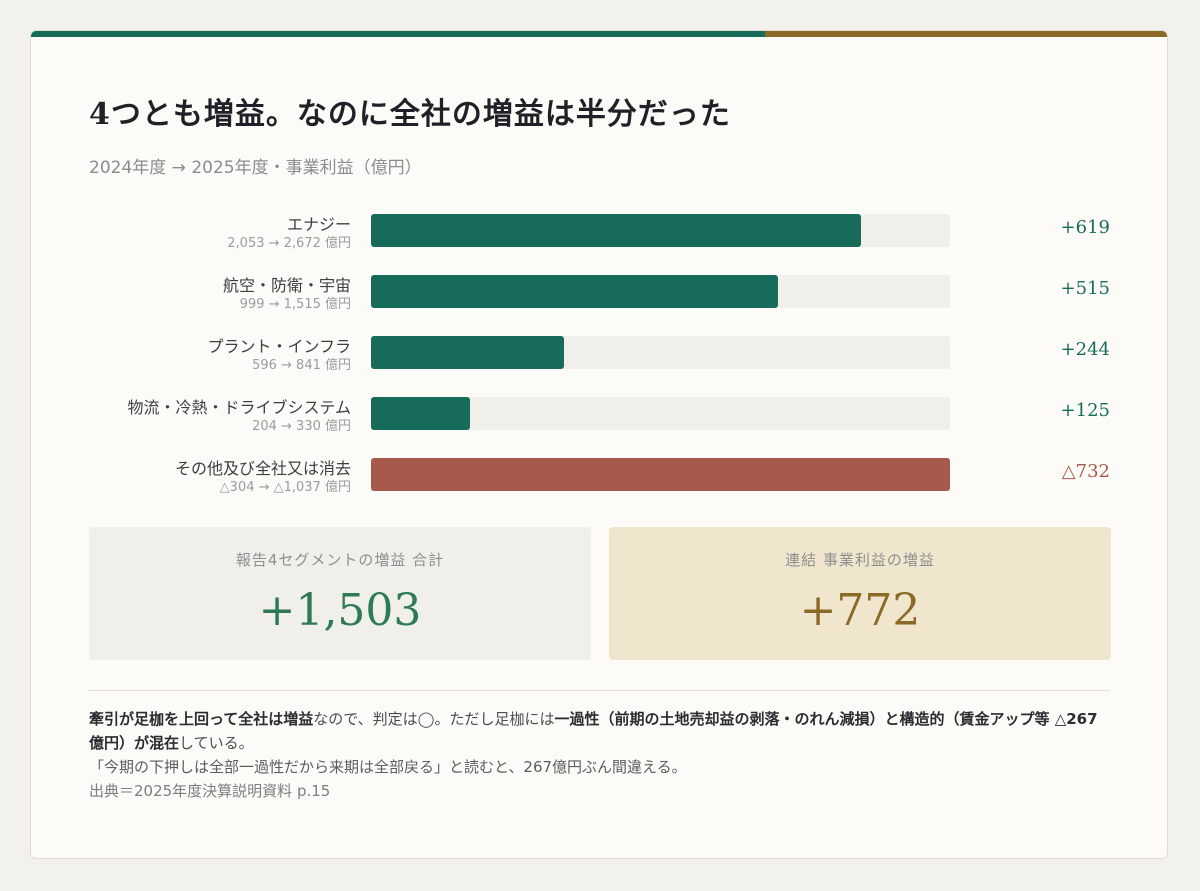 This screenshot has height=891, width=1200. I want to click on bar-row: エナジー 2,053 → 2,672 億円 +619, so click(599, 231).